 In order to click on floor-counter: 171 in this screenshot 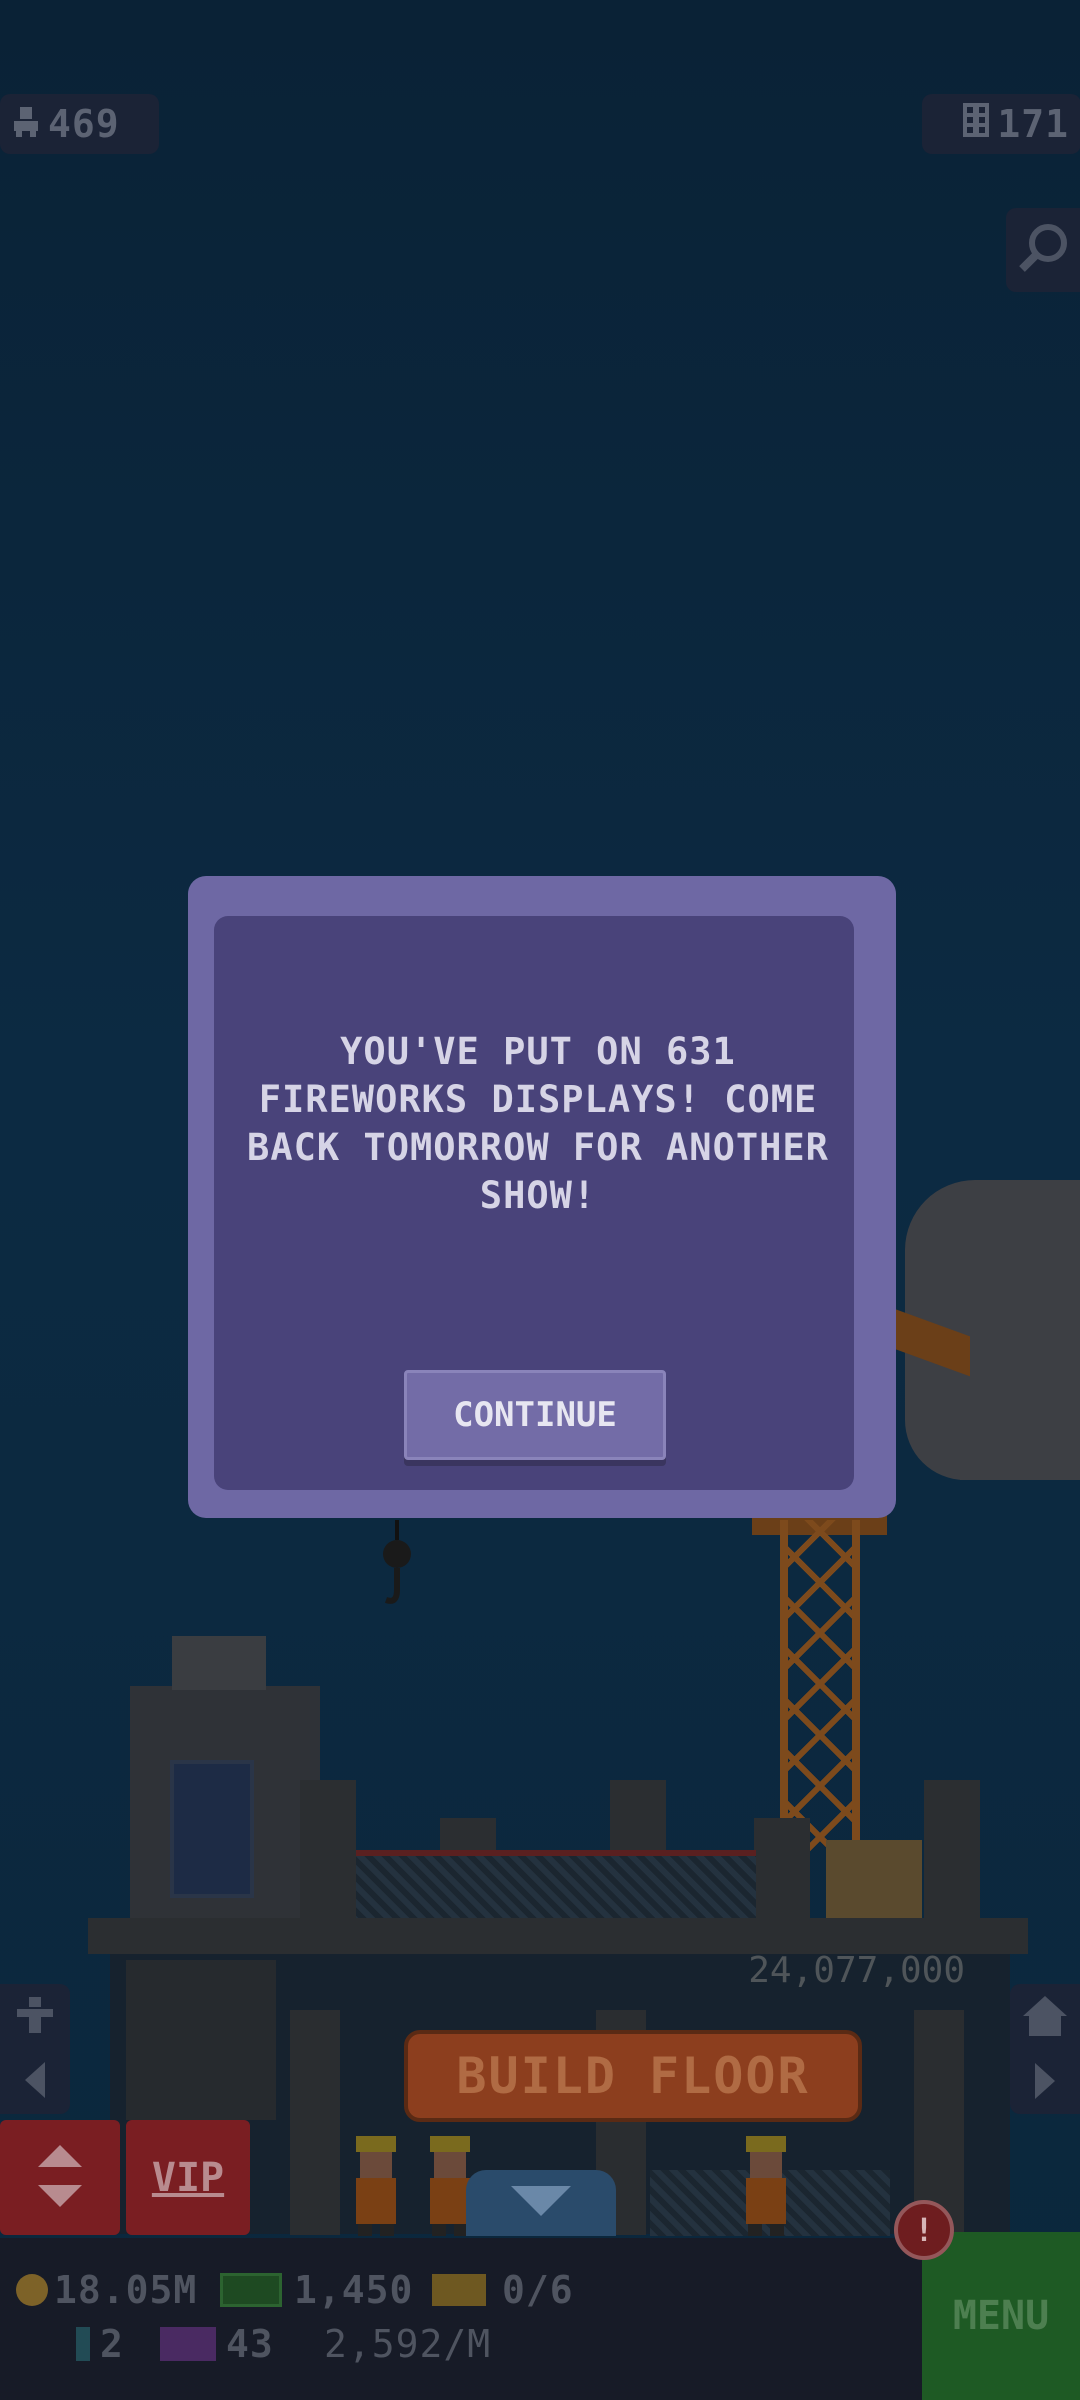, I will do `click(1001, 124)`.